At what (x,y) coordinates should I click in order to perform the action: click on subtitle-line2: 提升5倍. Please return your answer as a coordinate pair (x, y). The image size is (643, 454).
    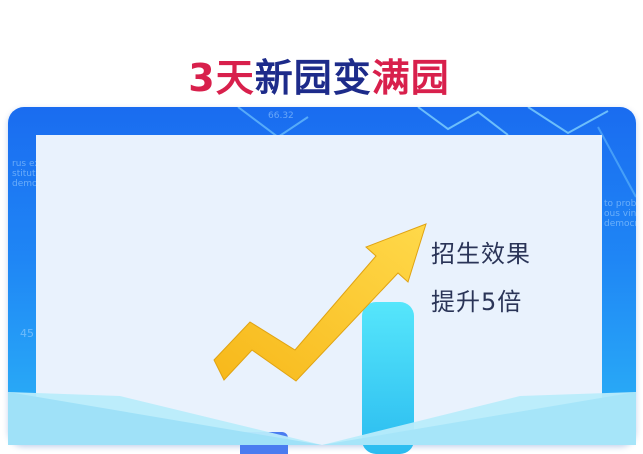
    Looking at the image, I should click on (477, 302).